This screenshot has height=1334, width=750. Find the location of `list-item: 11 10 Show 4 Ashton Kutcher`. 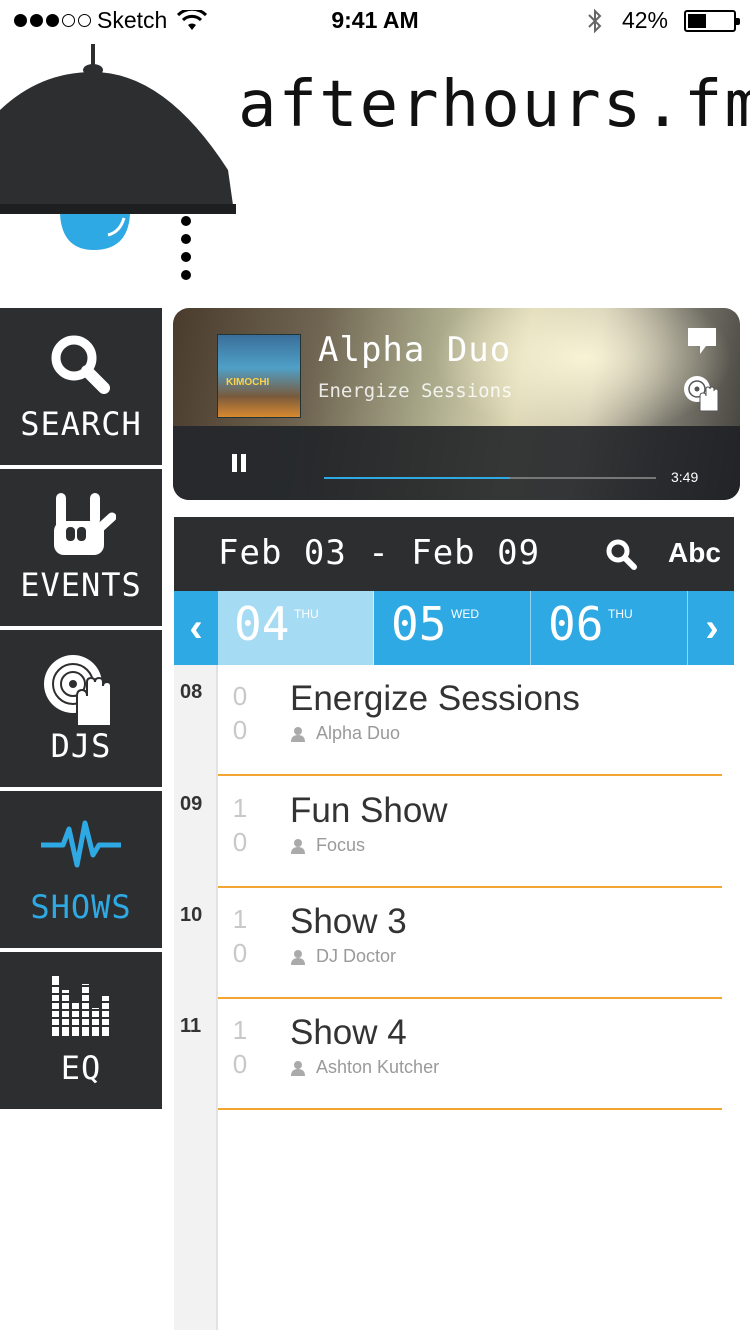

list-item: 11 10 Show 4 Ashton Kutcher is located at coordinates (448, 1054).